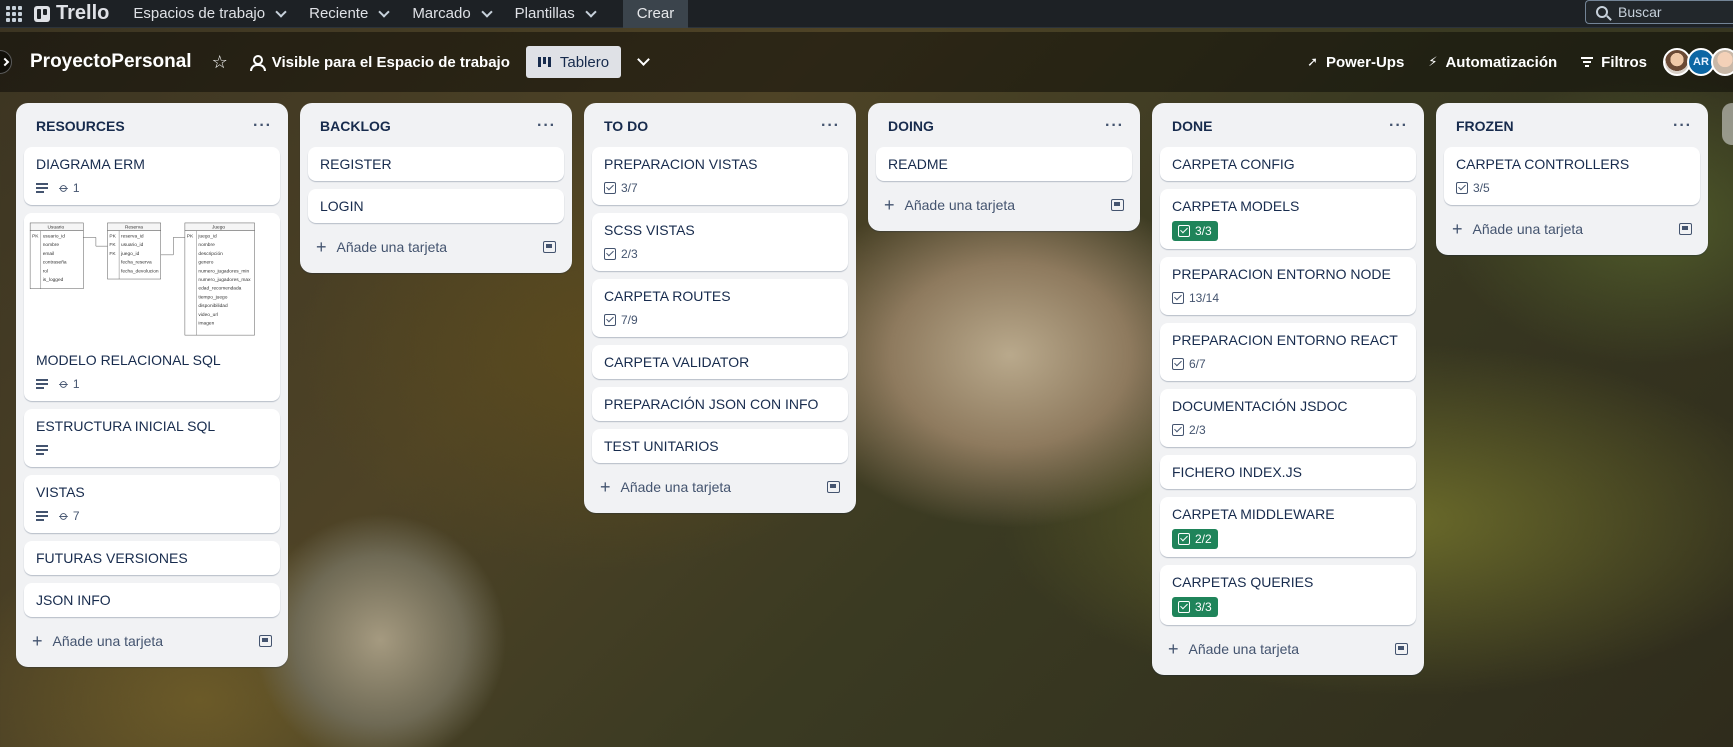 Image resolution: width=1733 pixels, height=747 pixels. I want to click on card: FICHERO INDEX.JS, so click(1288, 472).